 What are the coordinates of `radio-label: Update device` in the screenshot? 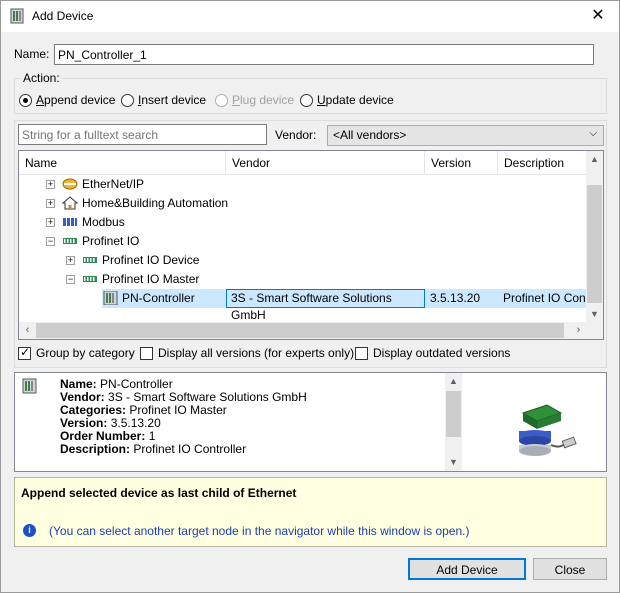 It's located at (355, 100).